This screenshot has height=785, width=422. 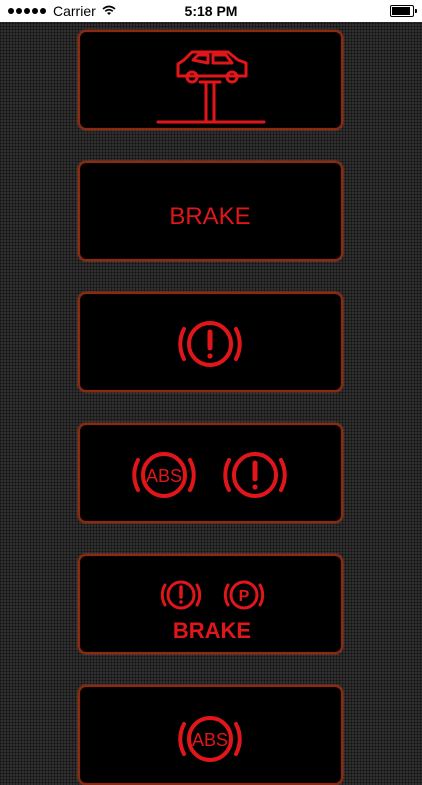 I want to click on indicator-card-brake: BRAKE, so click(x=210, y=211).